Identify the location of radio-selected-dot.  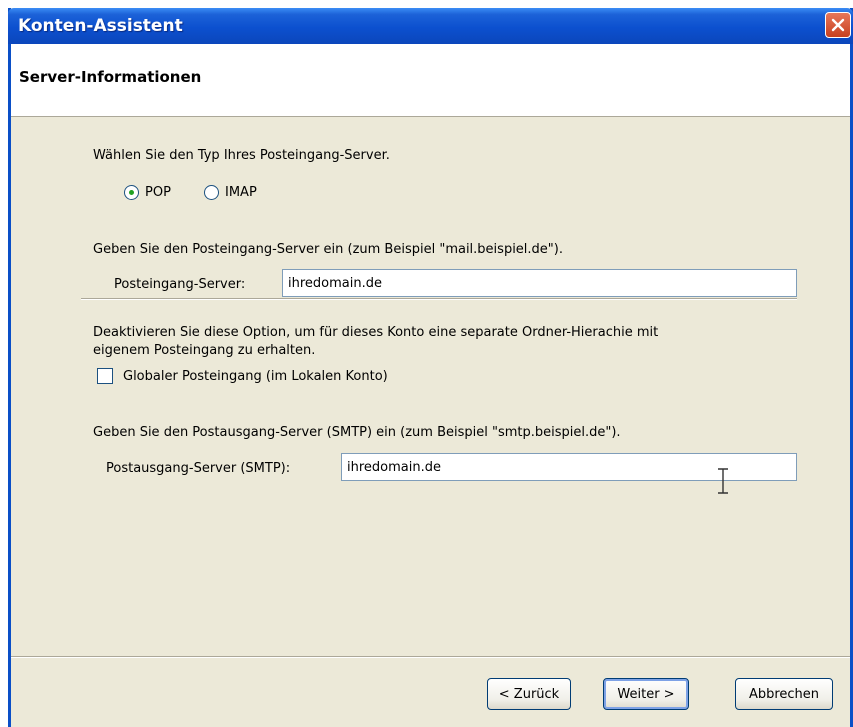
(131, 192).